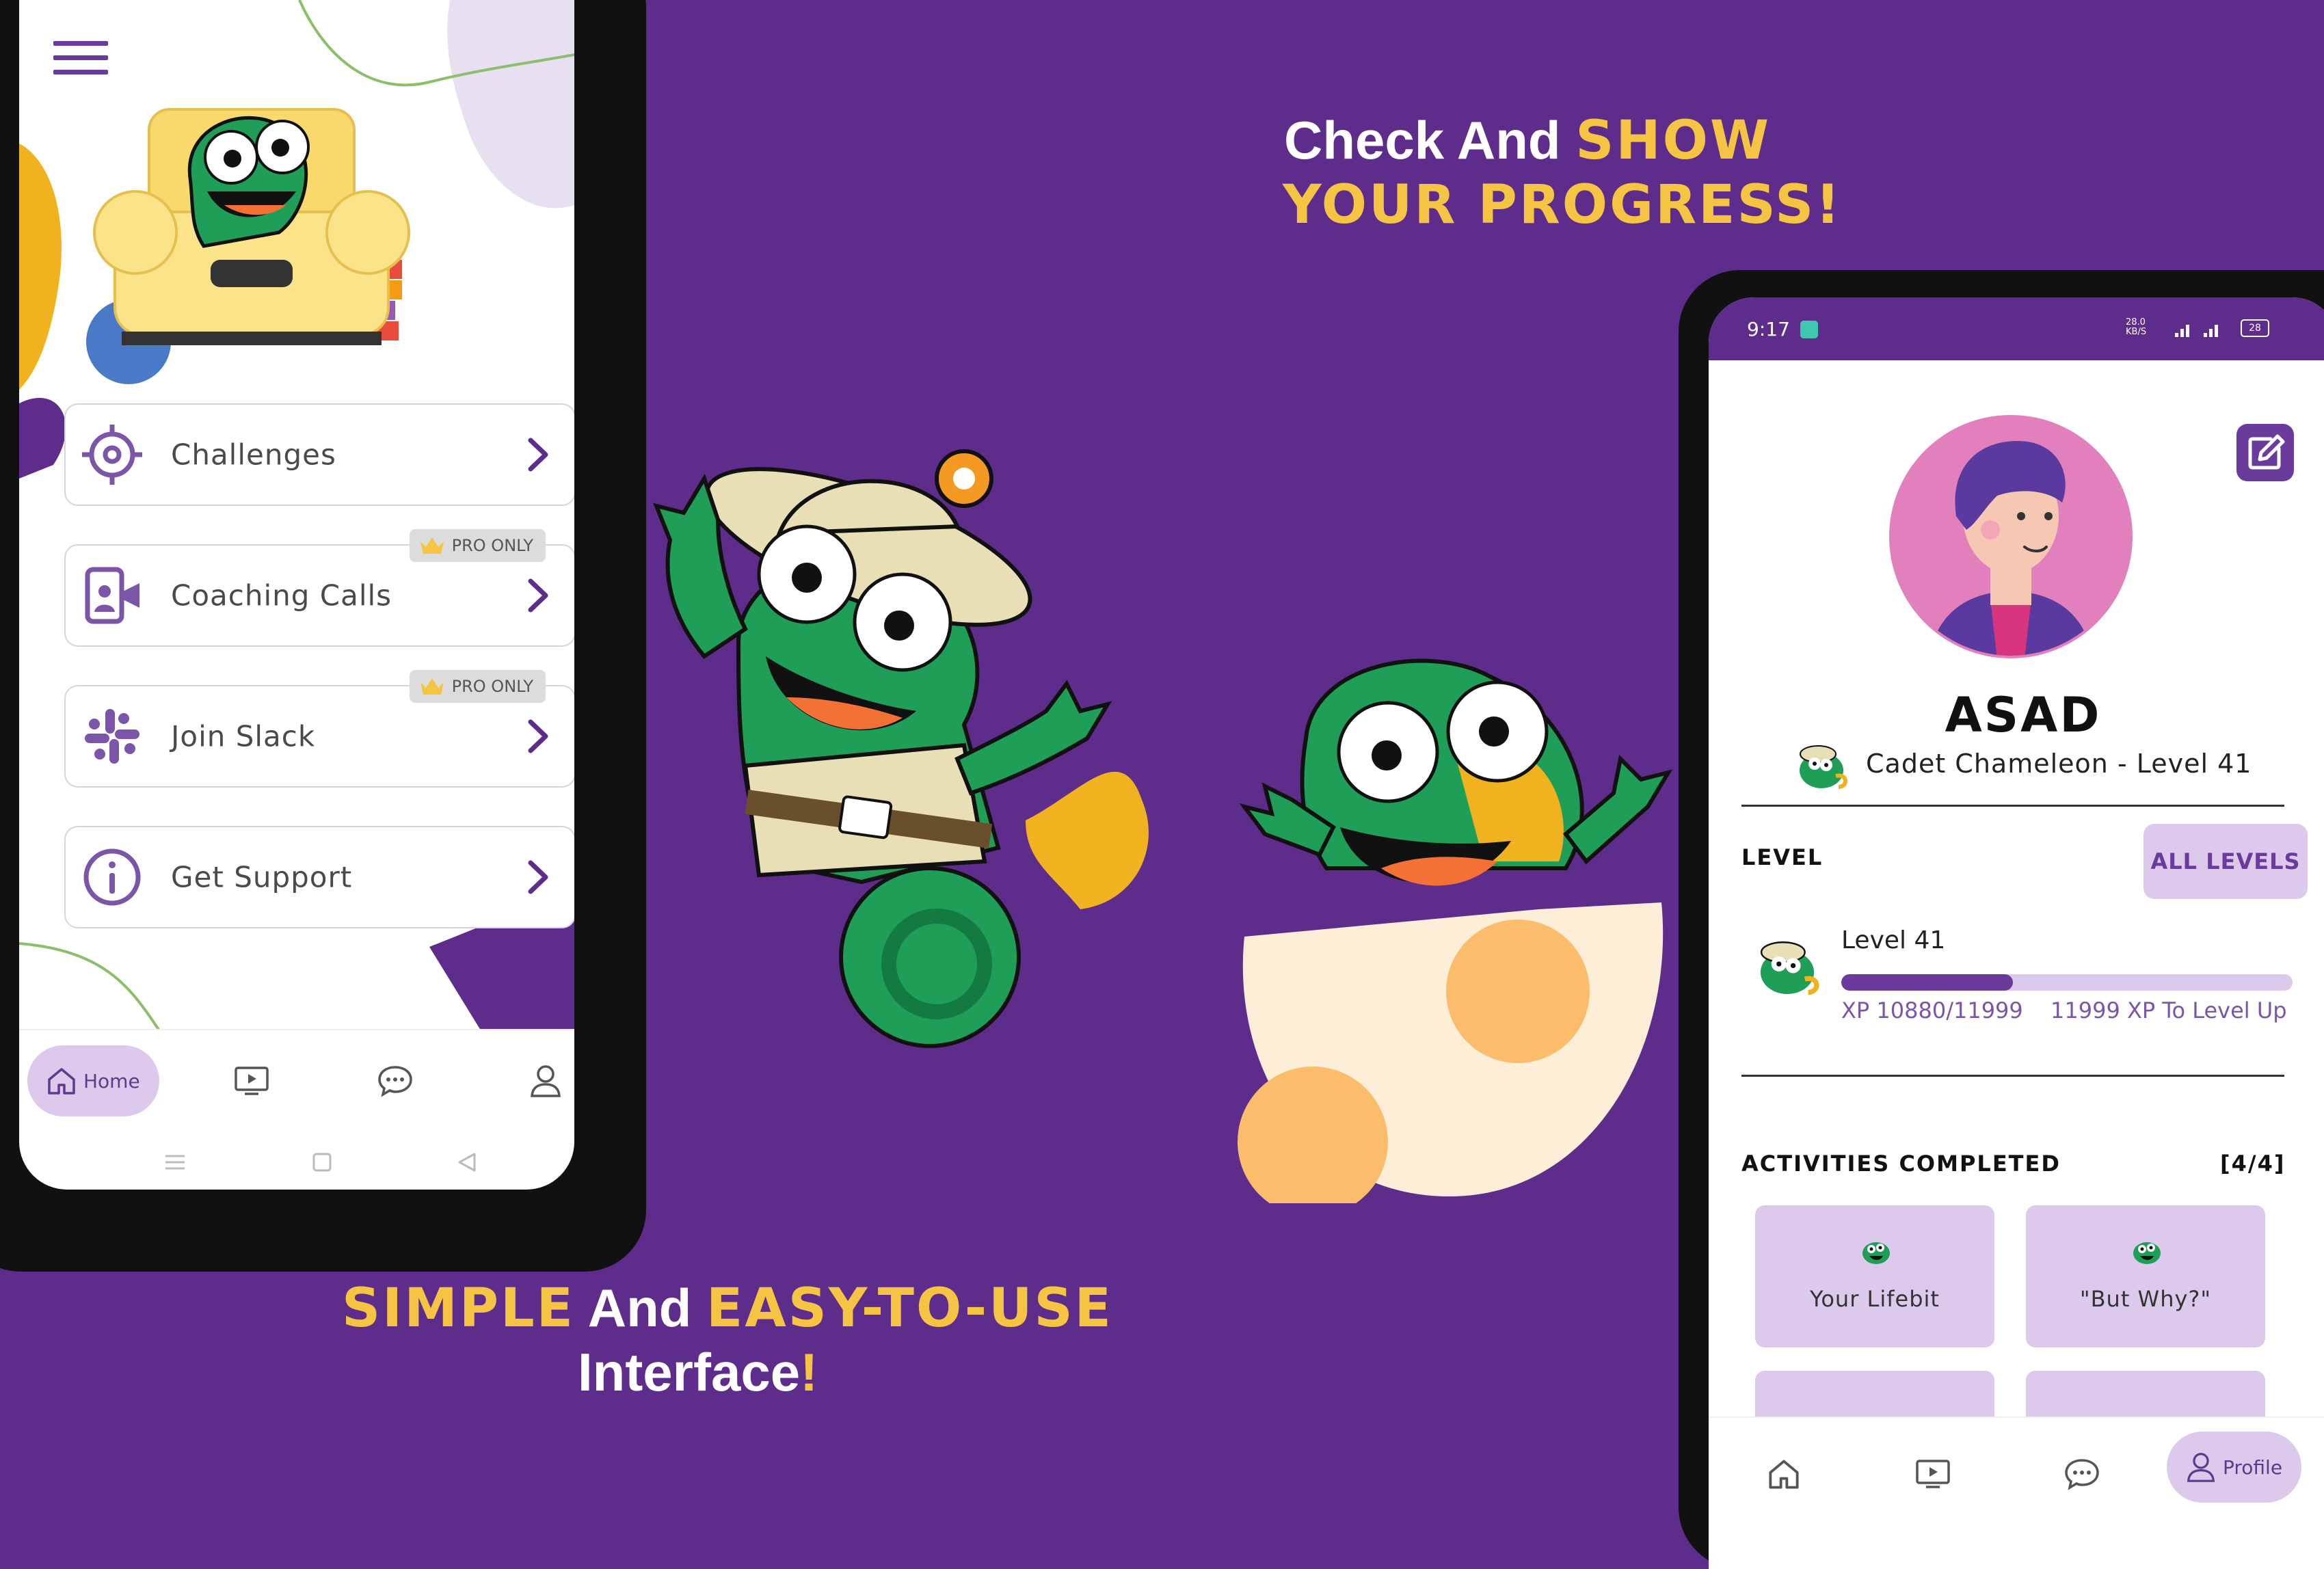  What do you see at coordinates (1901, 1164) in the screenshot?
I see `activities-title: ACTIVITIES COMPLETED` at bounding box center [1901, 1164].